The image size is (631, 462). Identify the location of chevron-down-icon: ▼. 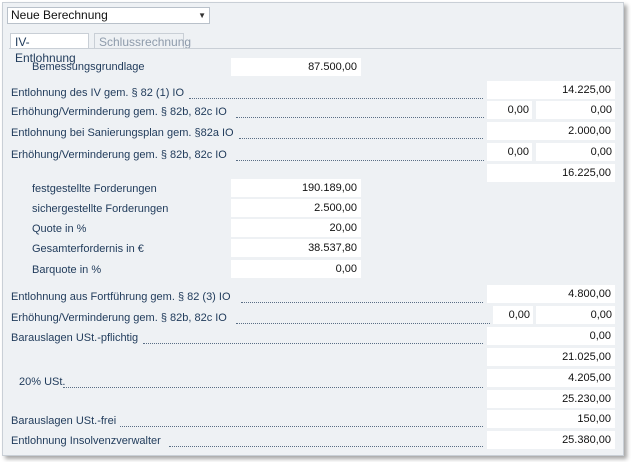
(202, 15).